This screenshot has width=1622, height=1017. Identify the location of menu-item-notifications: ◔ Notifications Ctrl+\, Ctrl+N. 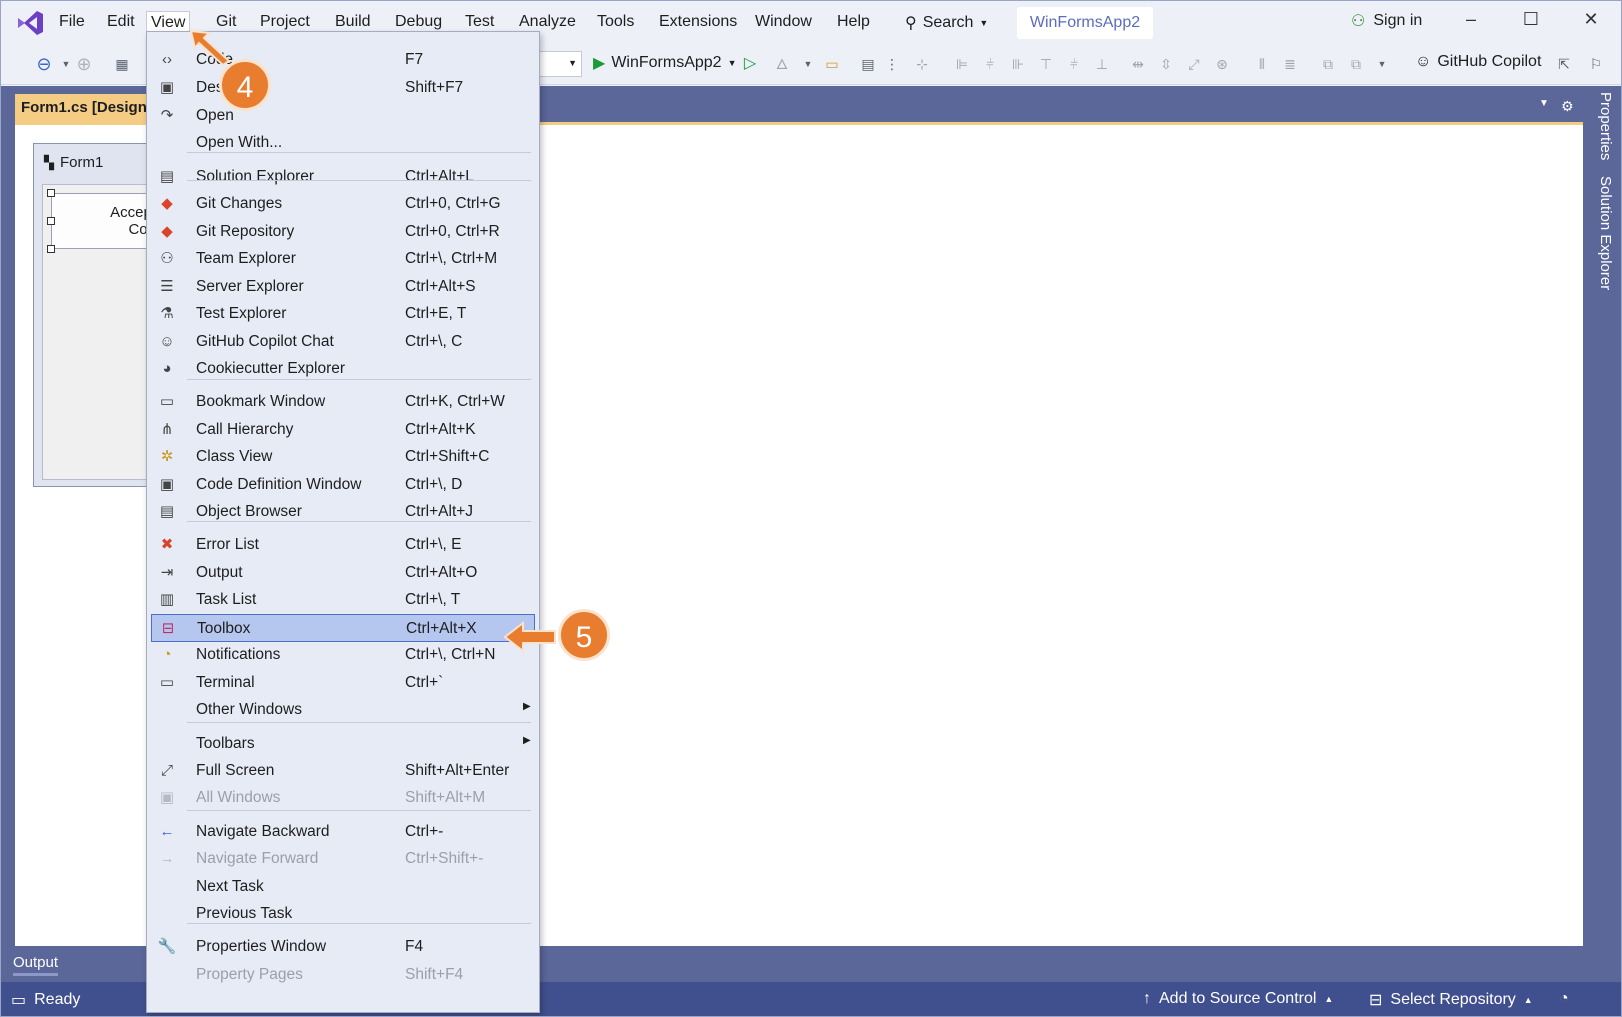
(343, 655).